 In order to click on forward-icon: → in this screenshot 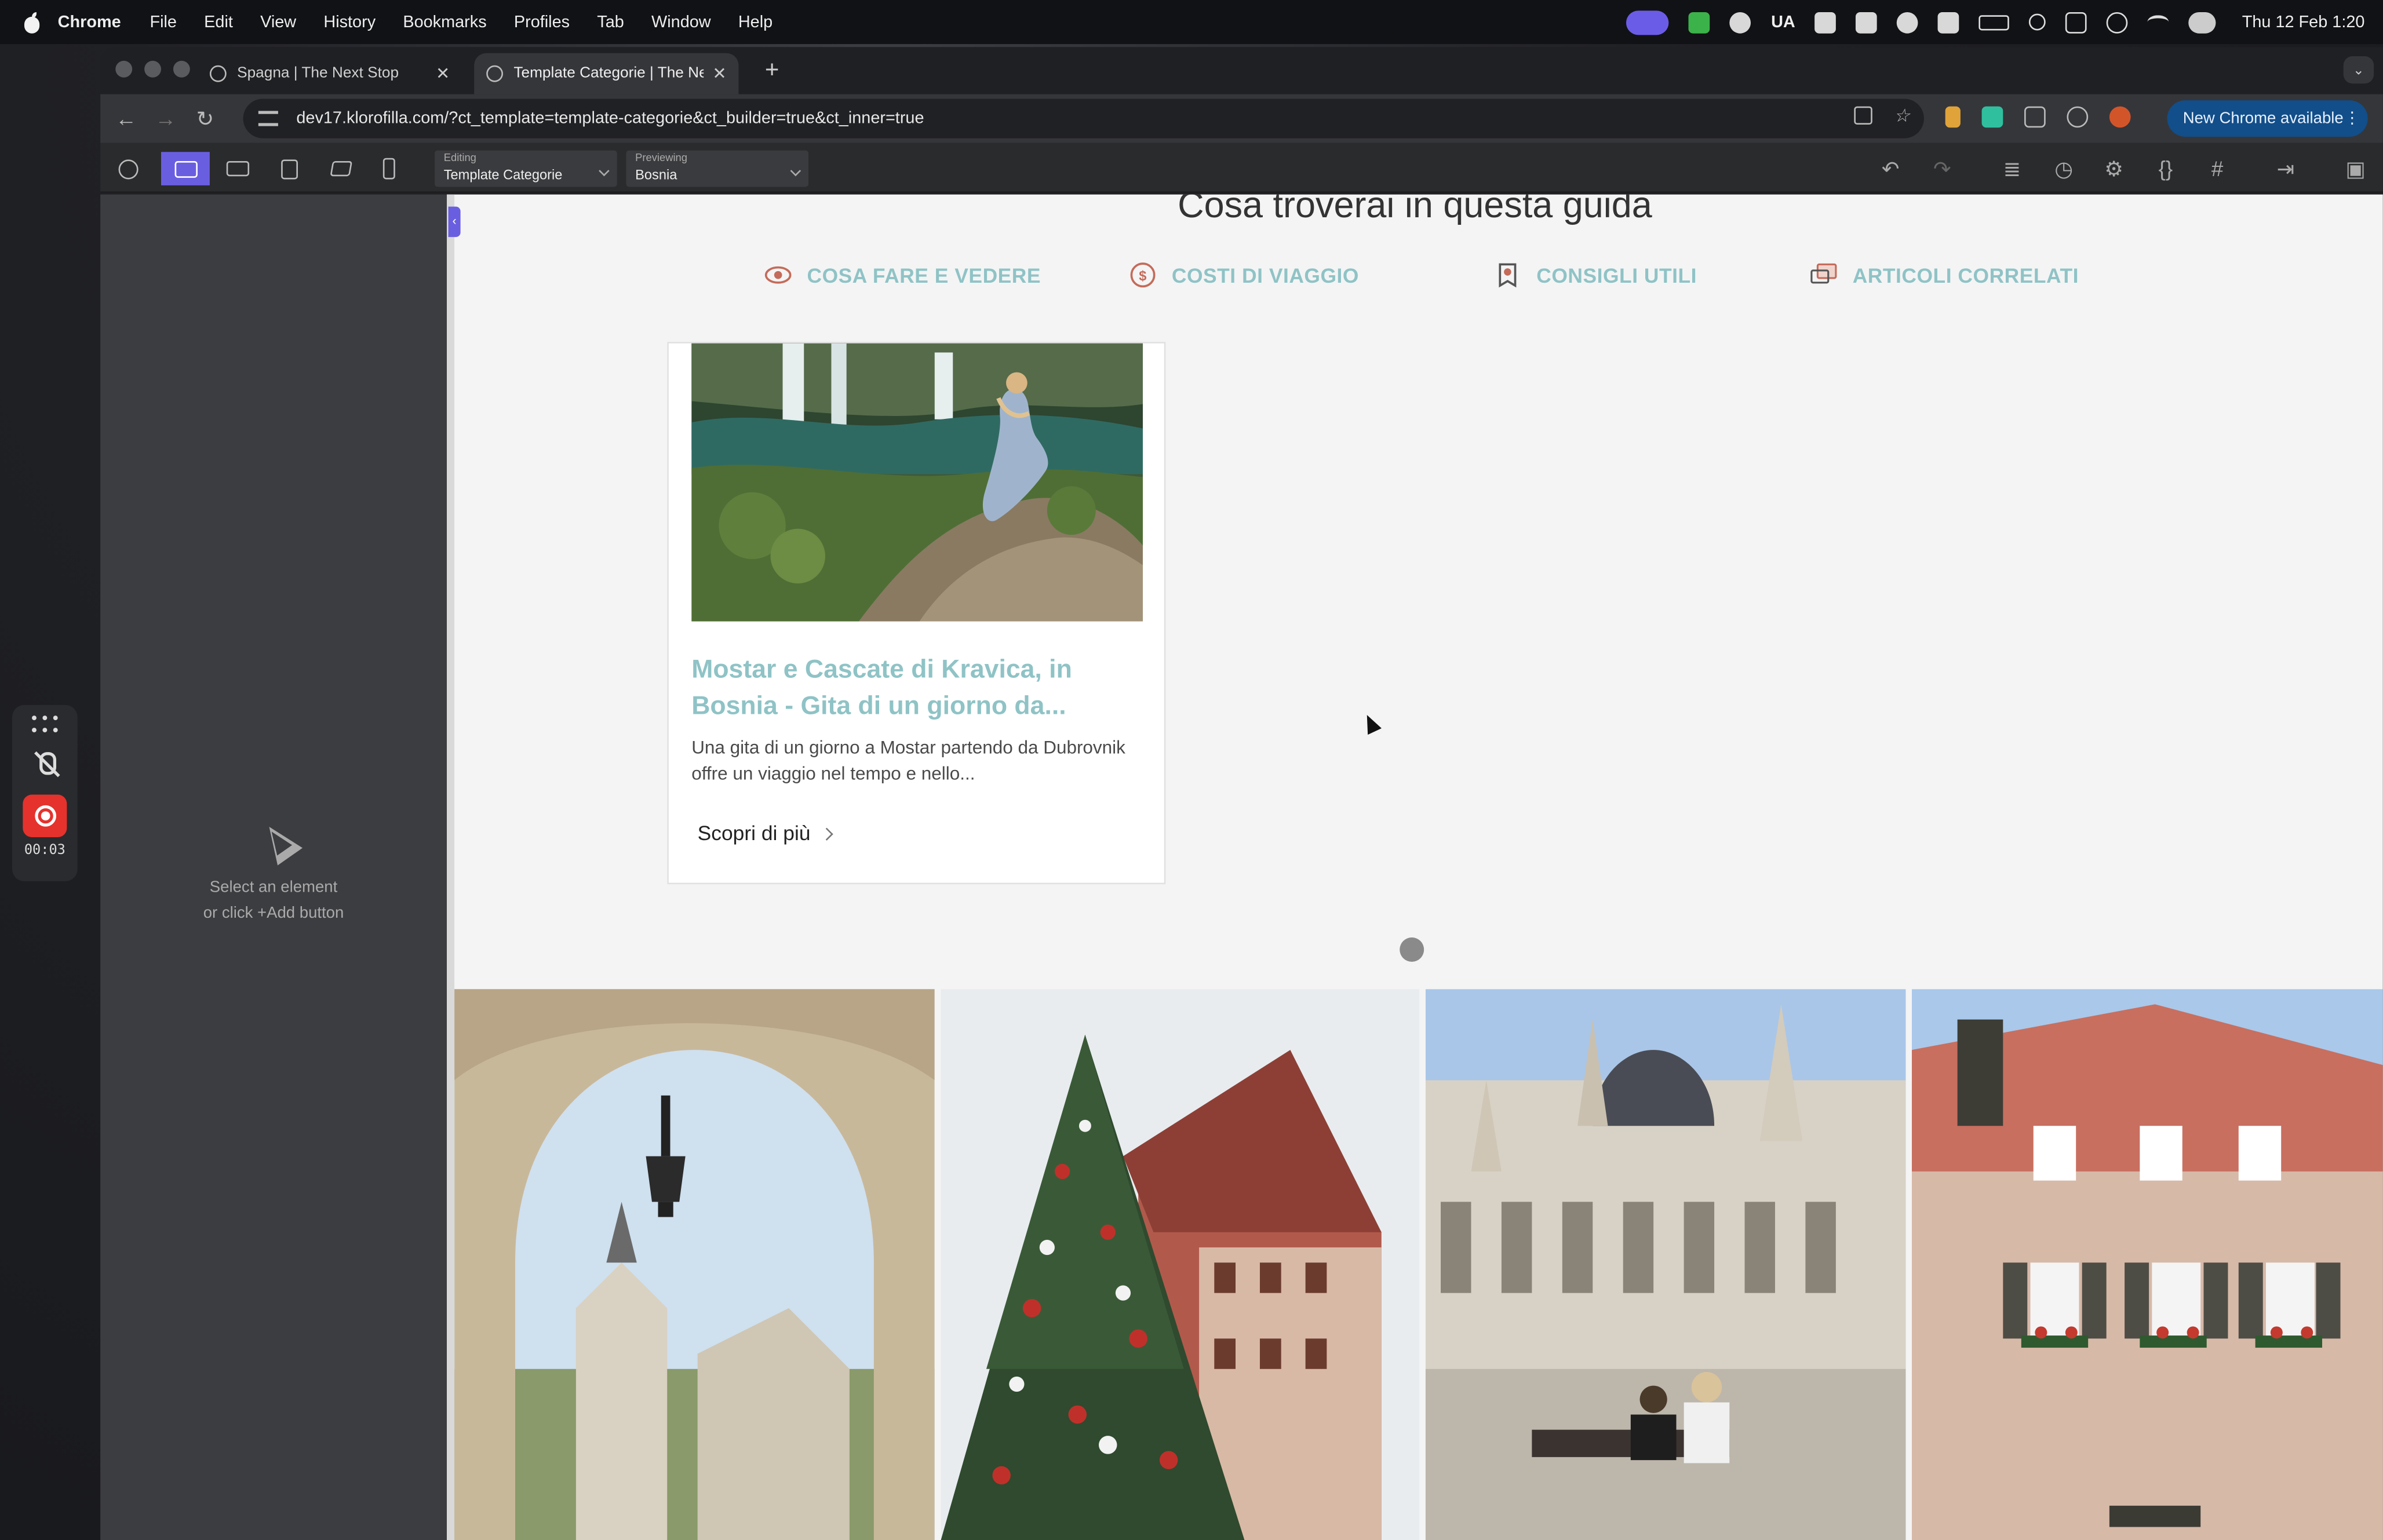, I will do `click(166, 119)`.